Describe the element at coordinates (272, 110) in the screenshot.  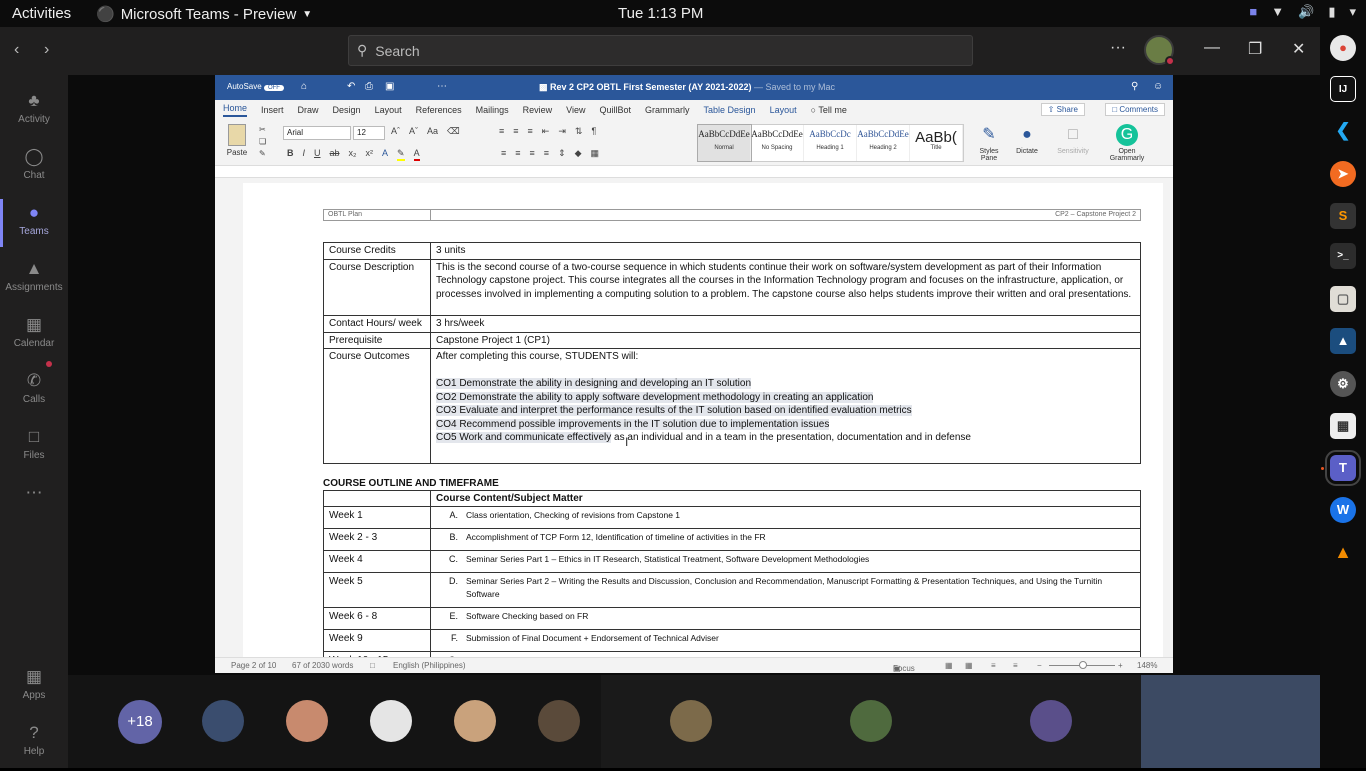
I see `tab-insert: Insert` at that location.